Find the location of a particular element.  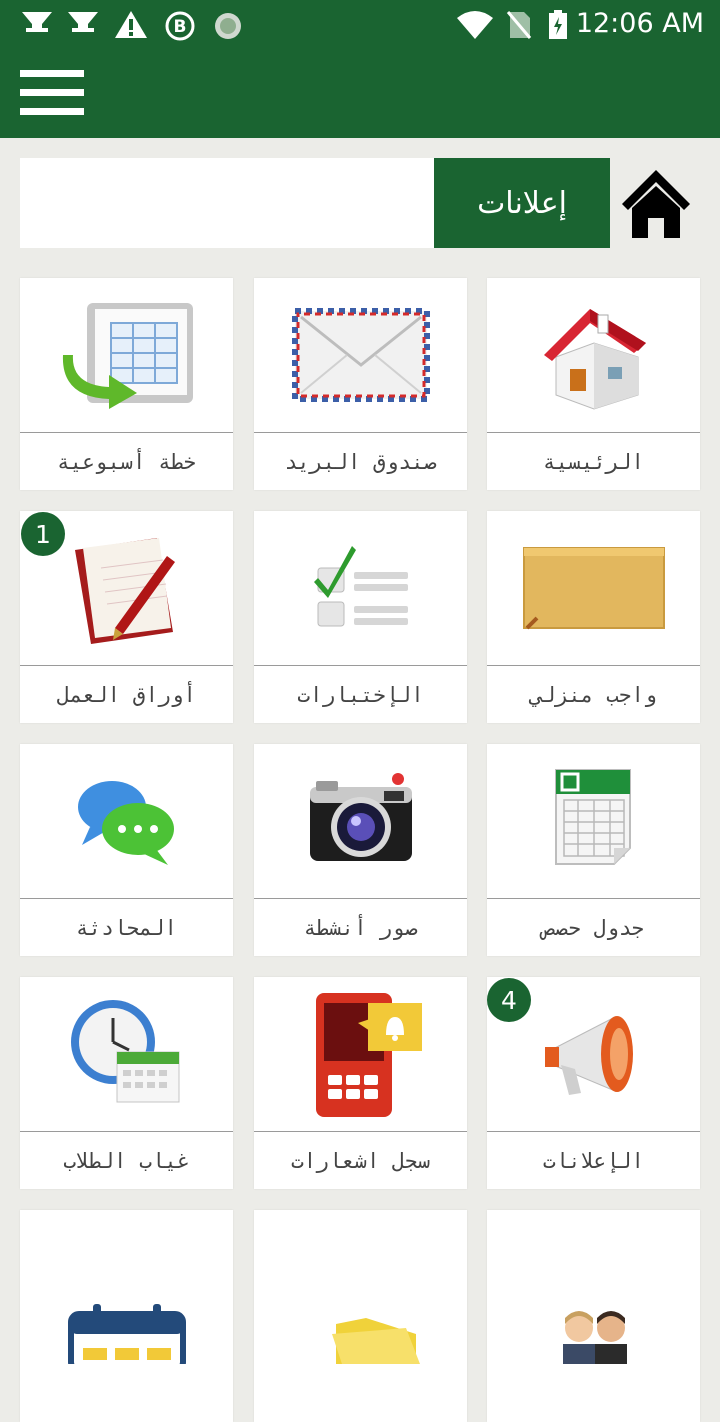

weekly-plan-icon is located at coordinates (127, 356).